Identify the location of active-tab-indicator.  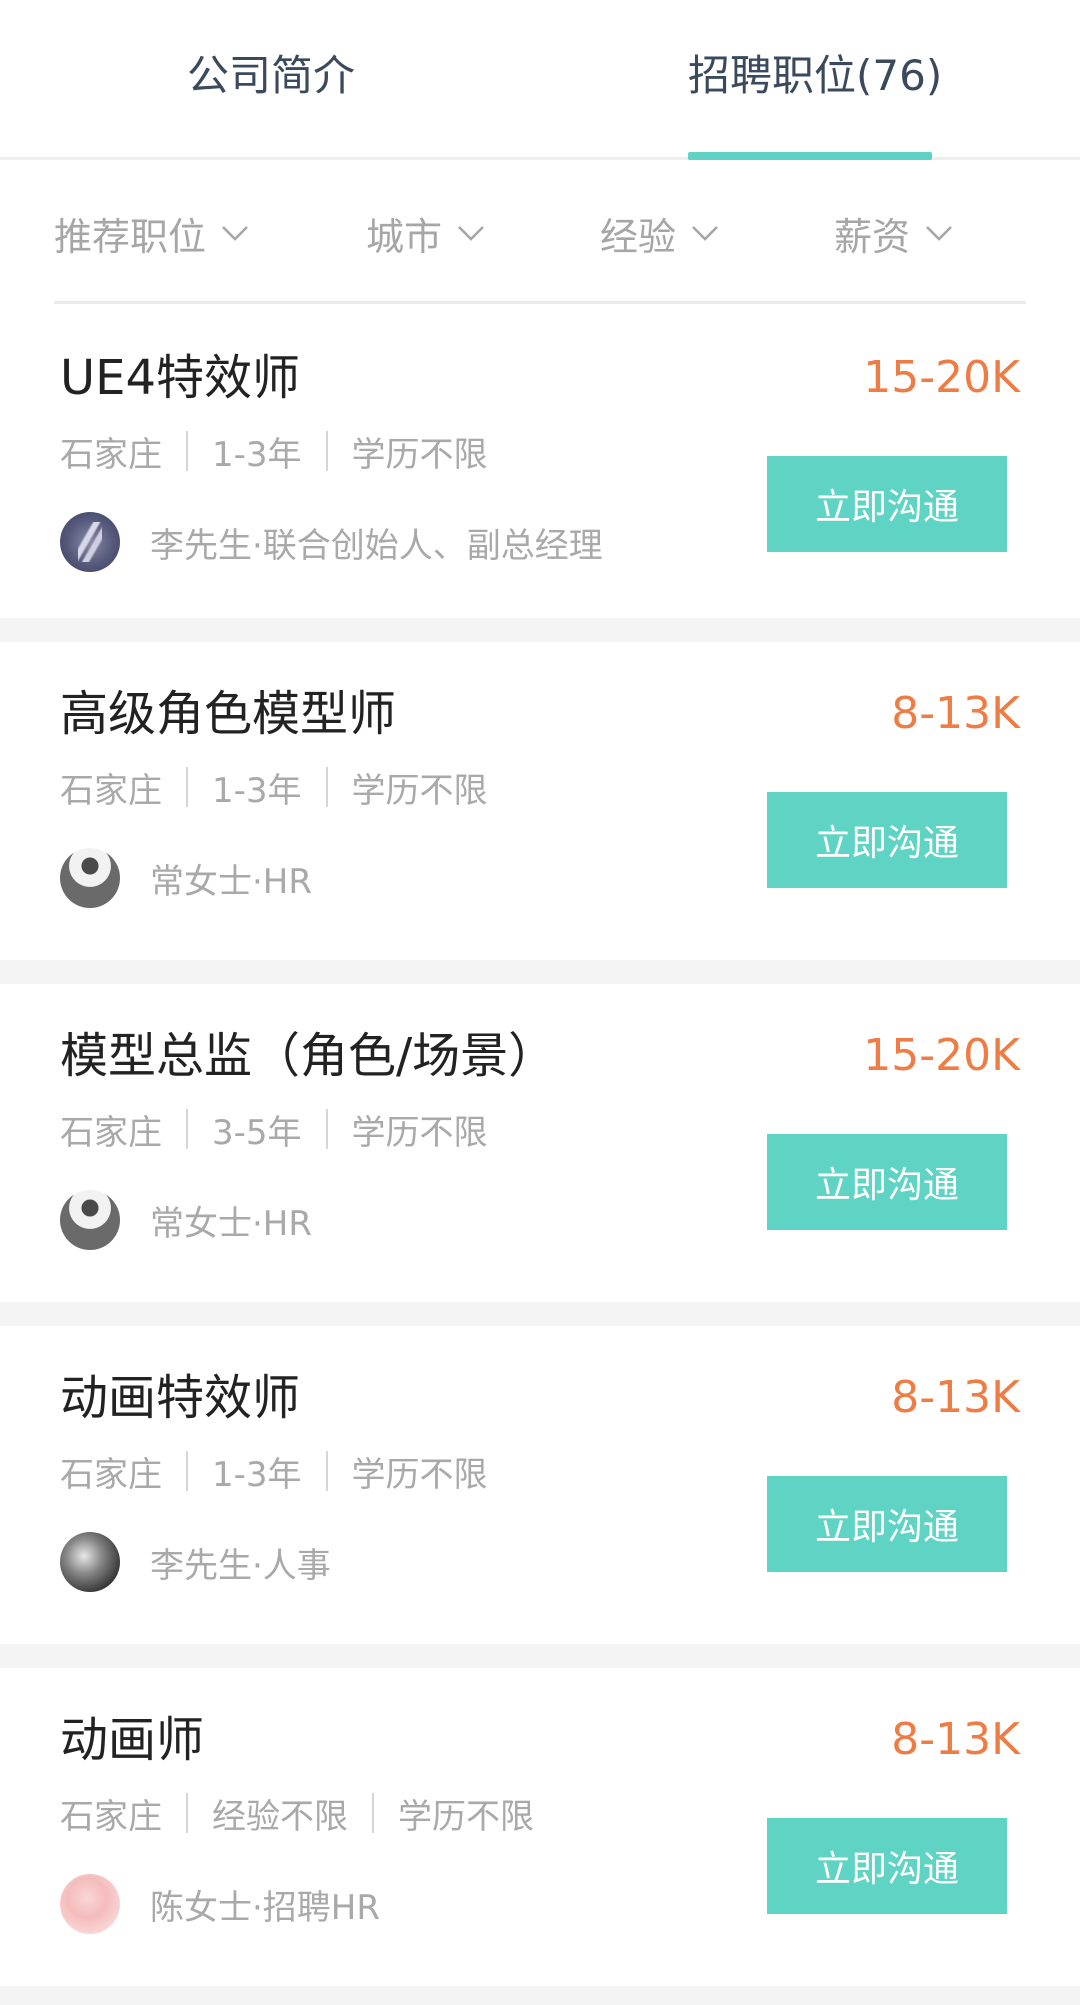
(810, 156).